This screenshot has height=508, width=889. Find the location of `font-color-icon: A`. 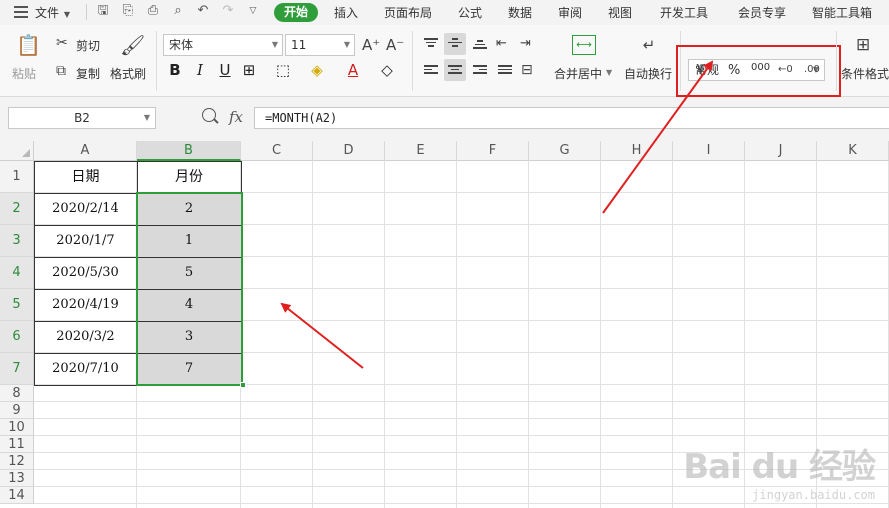

font-color-icon: A is located at coordinates (353, 70).